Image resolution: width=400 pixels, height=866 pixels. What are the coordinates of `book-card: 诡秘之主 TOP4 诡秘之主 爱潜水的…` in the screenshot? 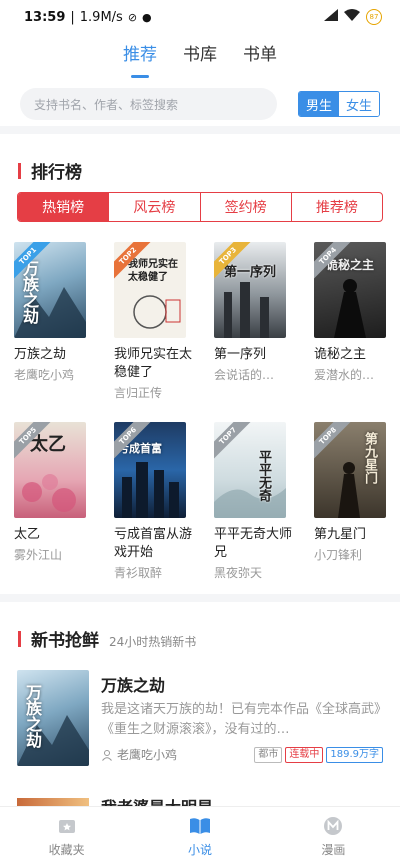 It's located at (353, 312).